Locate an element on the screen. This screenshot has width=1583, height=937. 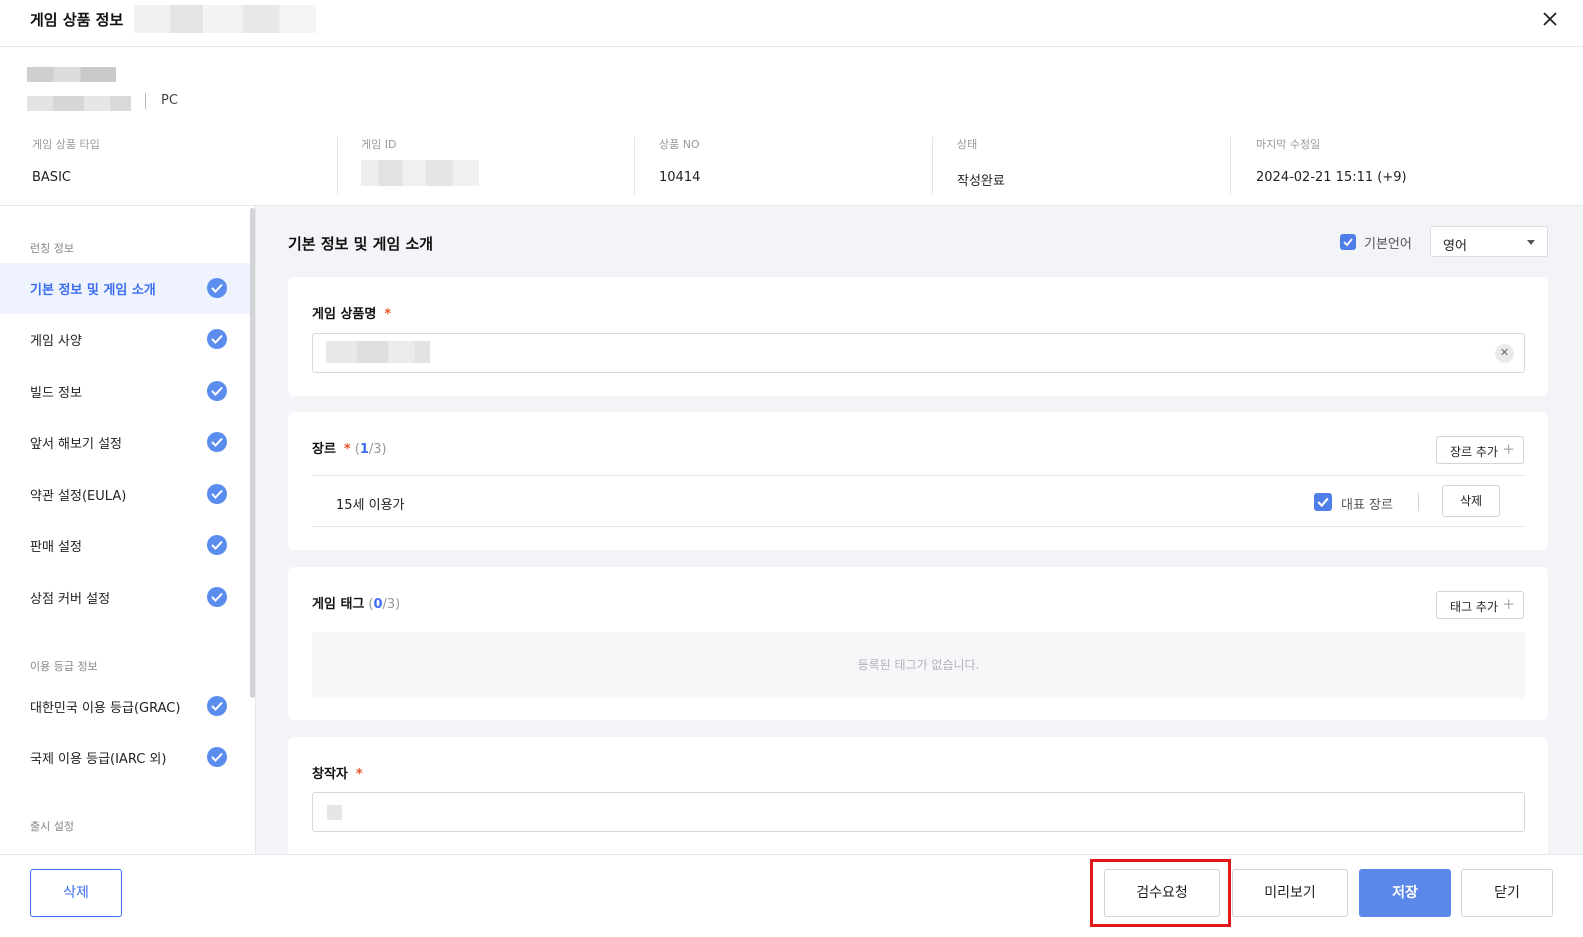
product-name-input: ✕ is located at coordinates (918, 353).